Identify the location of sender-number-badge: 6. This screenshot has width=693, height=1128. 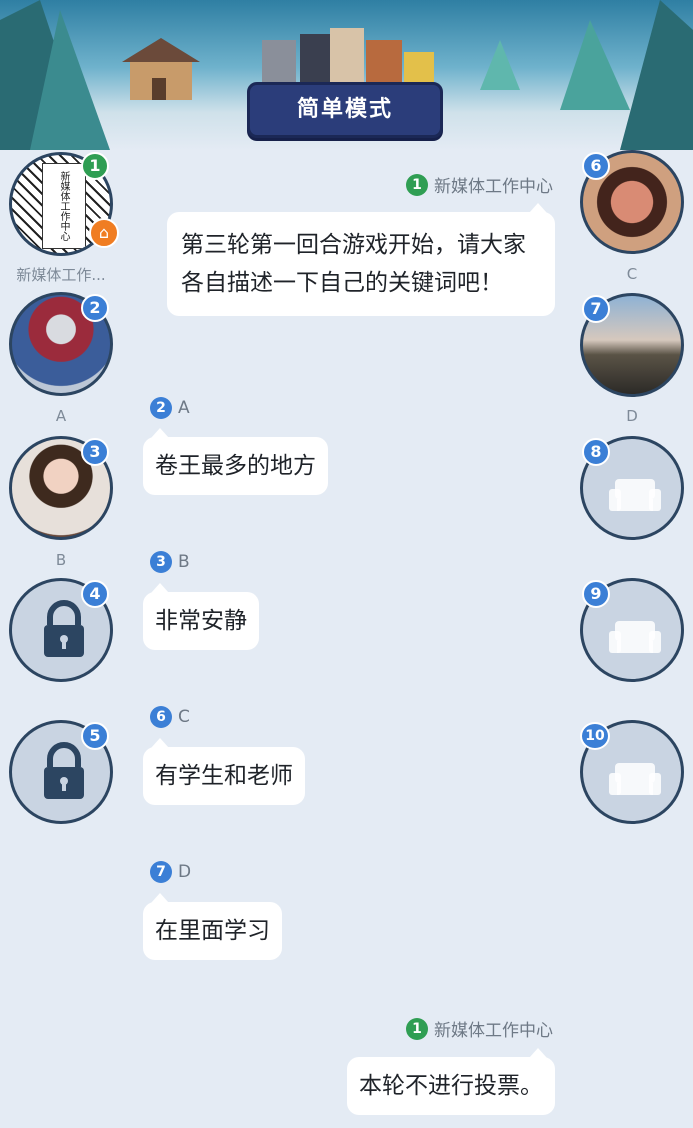
(161, 717).